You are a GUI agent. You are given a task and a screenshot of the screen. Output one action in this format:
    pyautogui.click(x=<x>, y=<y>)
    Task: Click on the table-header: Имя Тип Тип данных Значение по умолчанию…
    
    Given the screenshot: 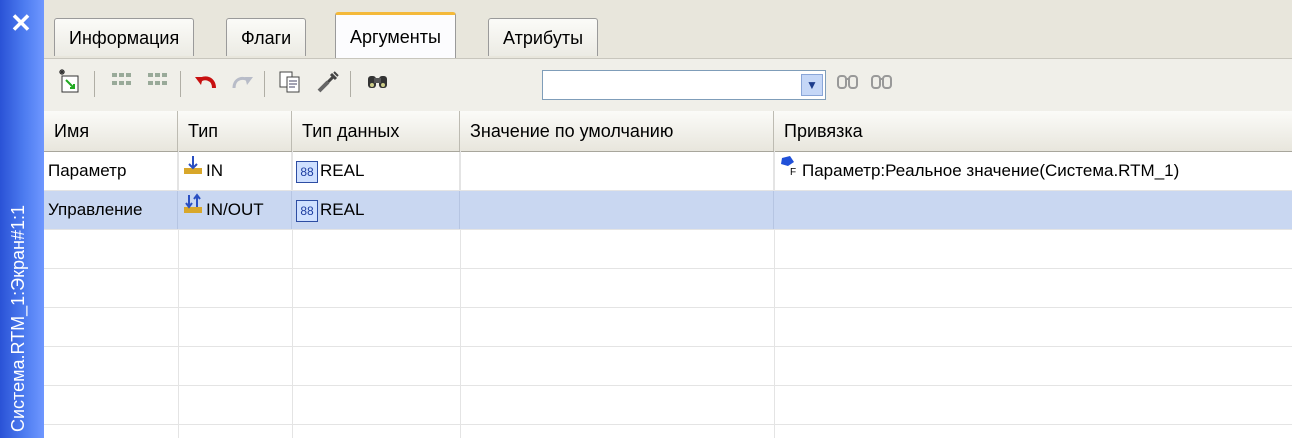 What is the action you would take?
    pyautogui.click(x=668, y=131)
    